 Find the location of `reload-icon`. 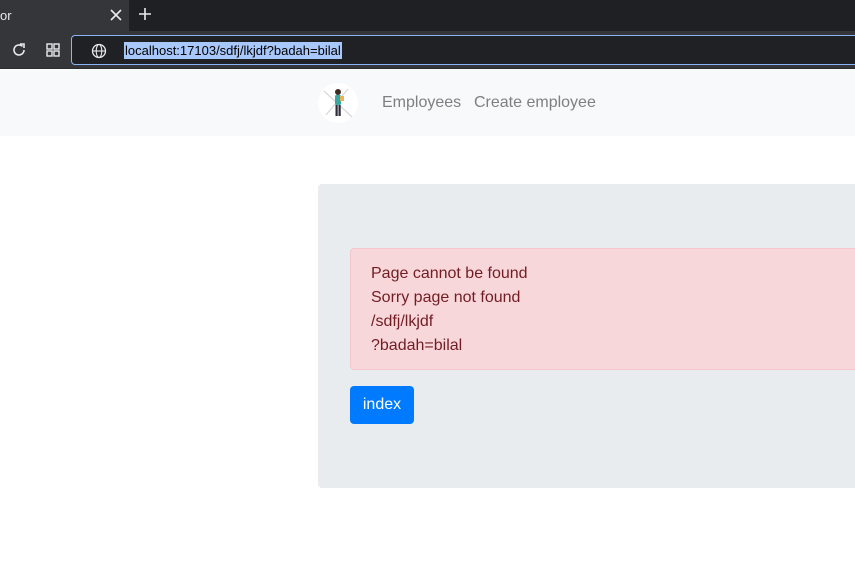

reload-icon is located at coordinates (19, 50).